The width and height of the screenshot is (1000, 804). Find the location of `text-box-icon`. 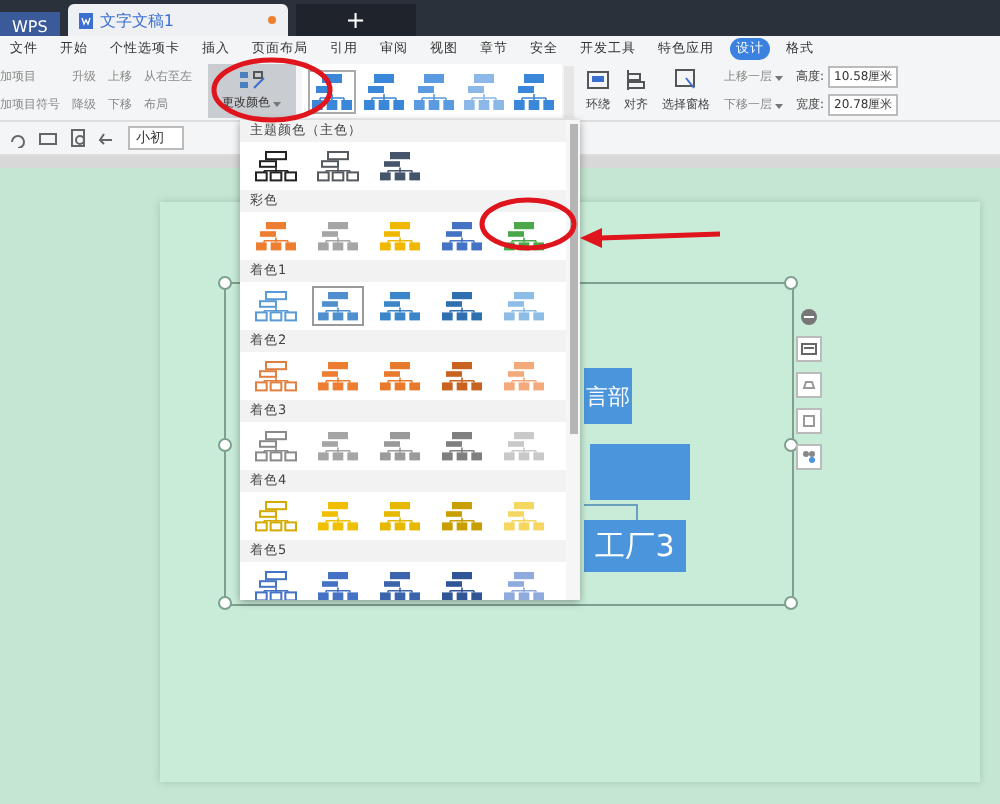

text-box-icon is located at coordinates (809, 349).